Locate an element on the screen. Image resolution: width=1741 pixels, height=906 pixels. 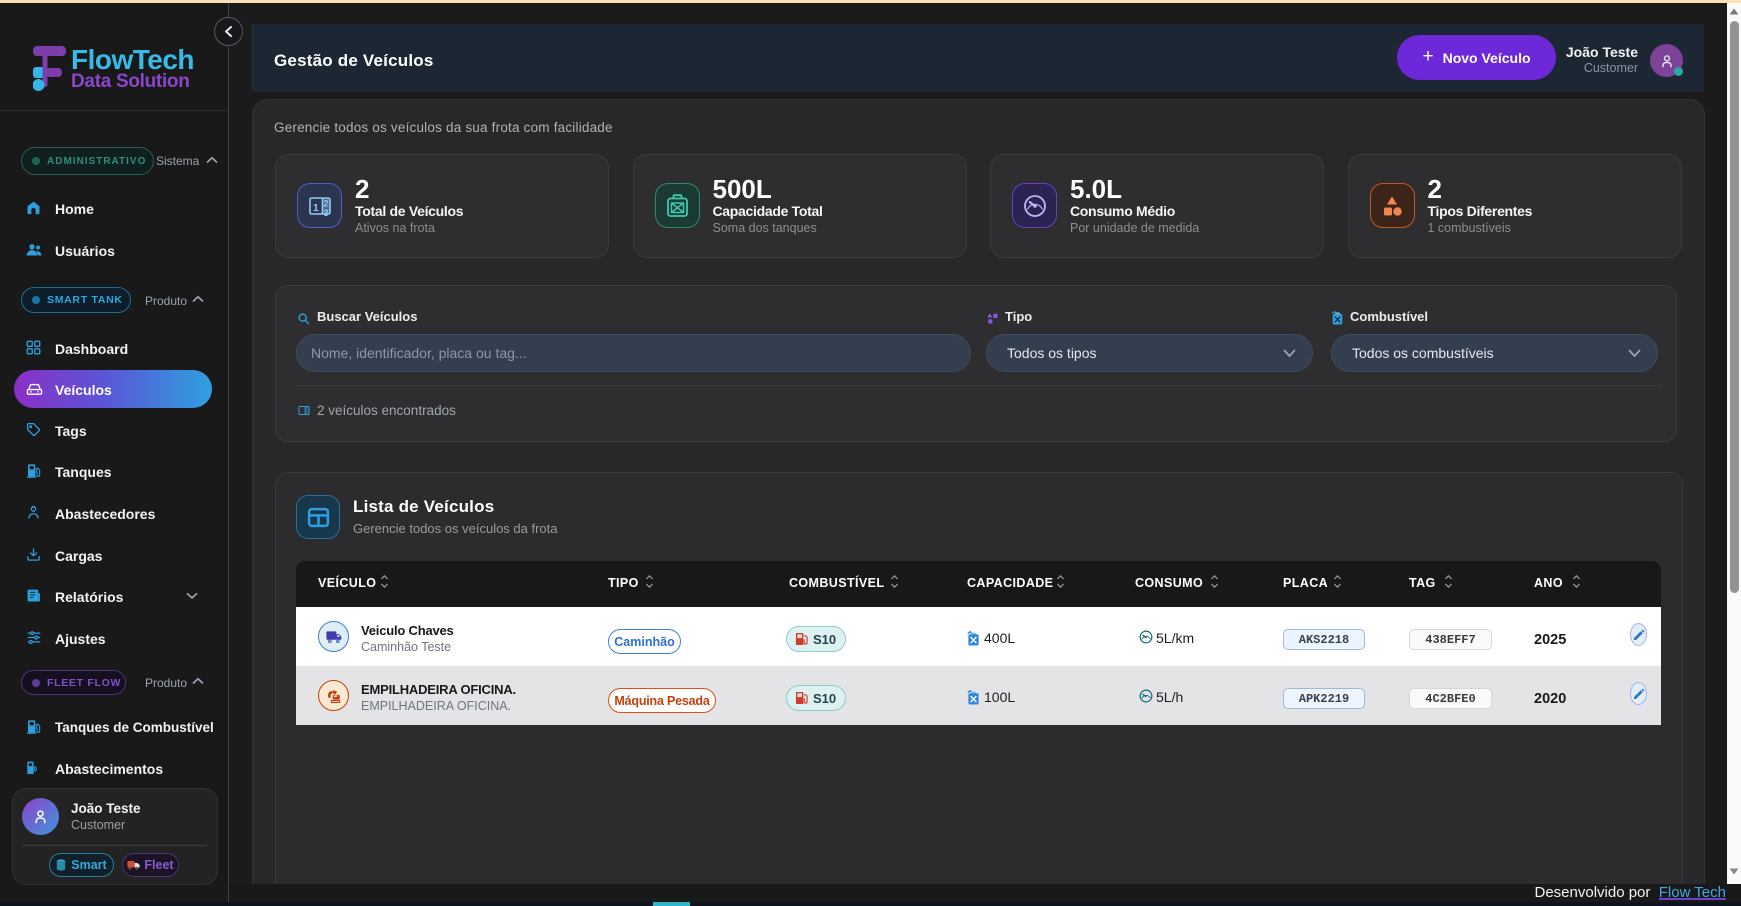
svg-text: 2 is located at coordinates (325, 203).